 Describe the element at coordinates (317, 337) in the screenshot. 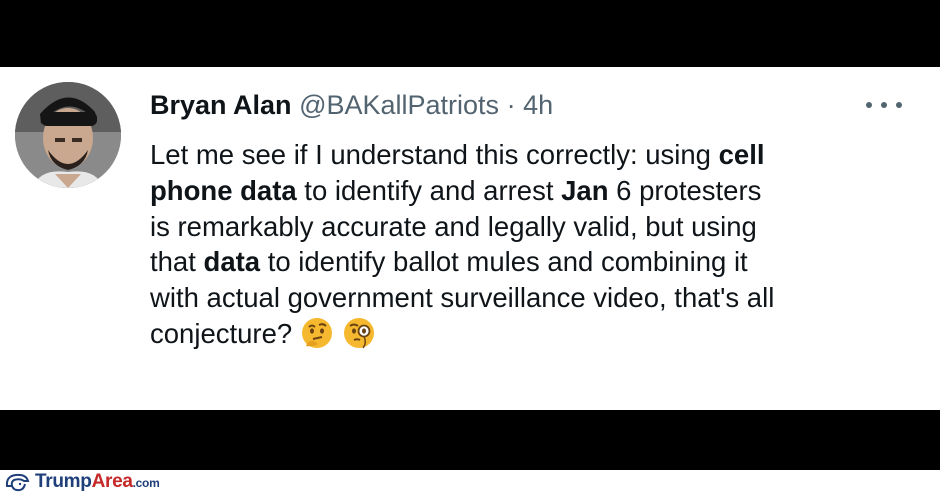

I see `thinking-face-emoji-icon` at that location.